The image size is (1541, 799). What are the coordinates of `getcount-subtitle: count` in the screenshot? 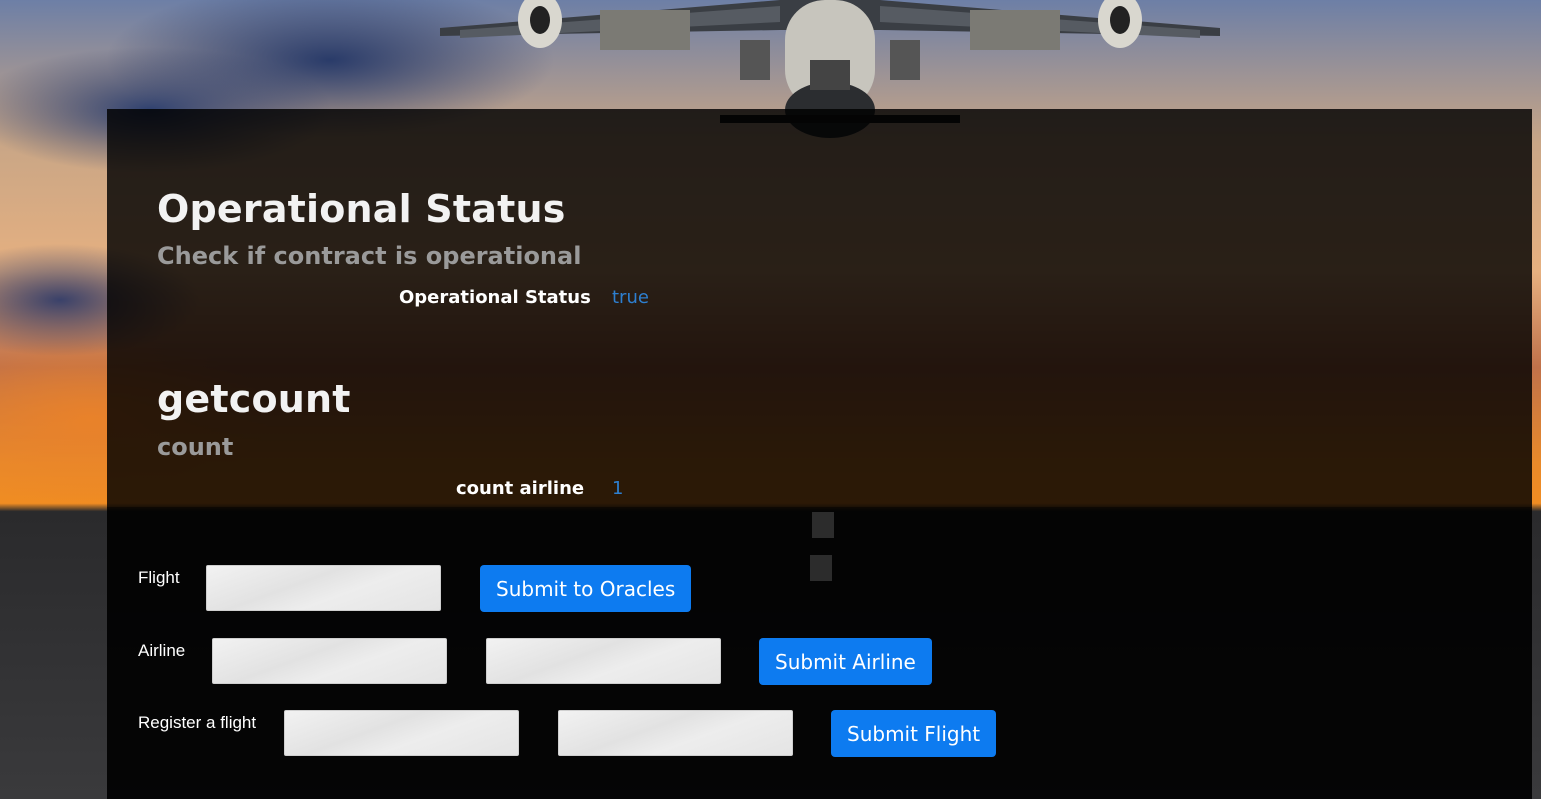 It's located at (195, 447).